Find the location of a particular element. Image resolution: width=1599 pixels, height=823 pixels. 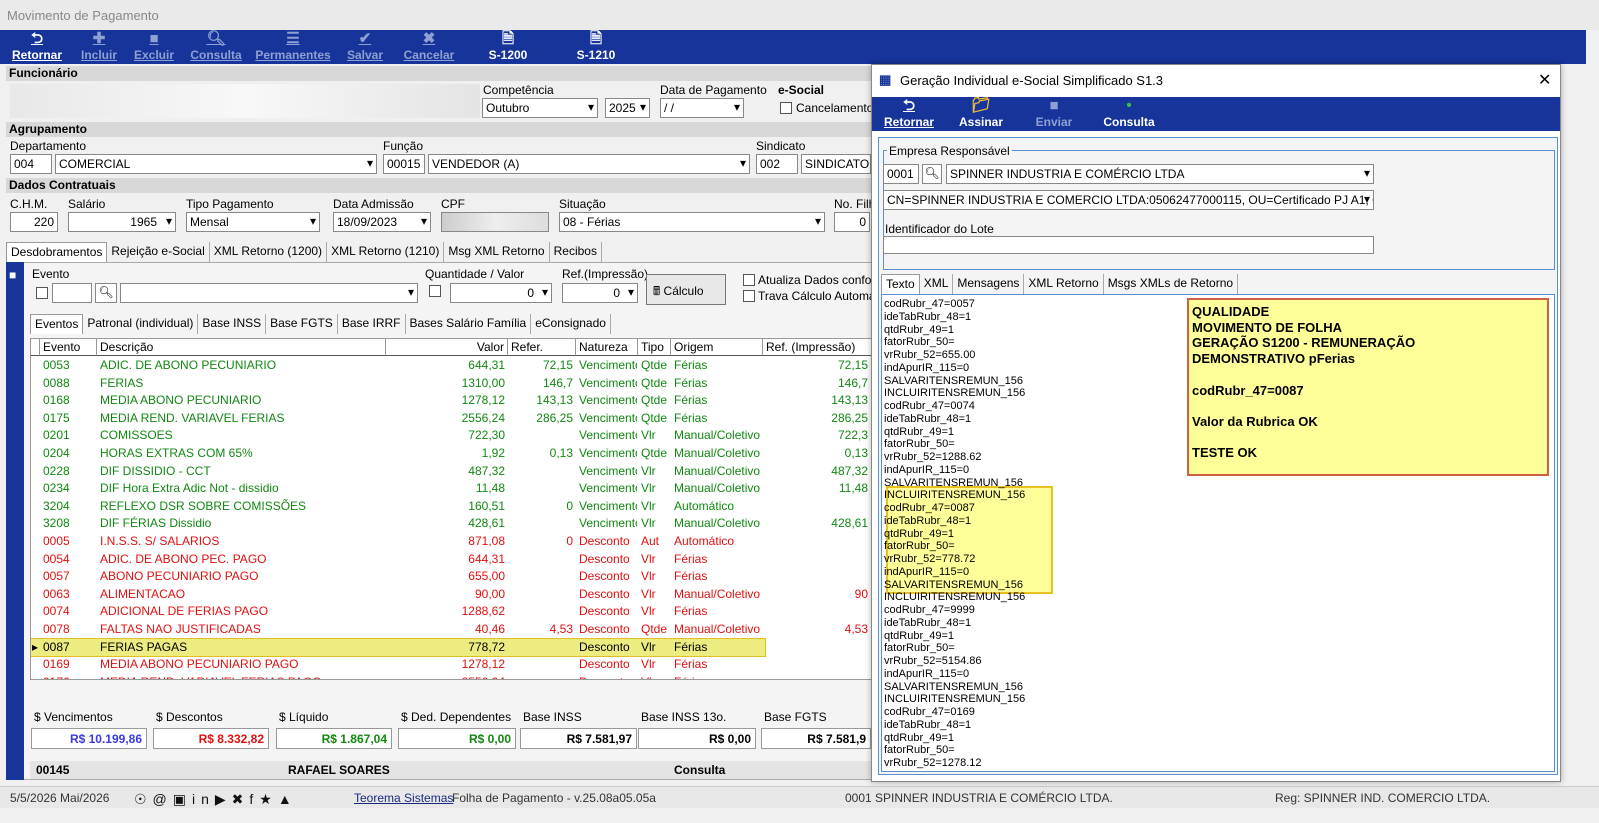

chm-field: 220 is located at coordinates (34, 222).